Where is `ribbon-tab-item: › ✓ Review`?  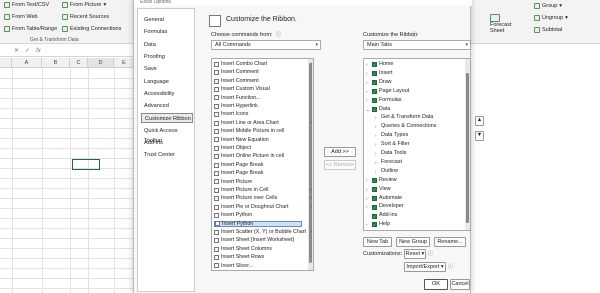 ribbon-tab-item: › ✓ Review is located at coordinates (381, 181).